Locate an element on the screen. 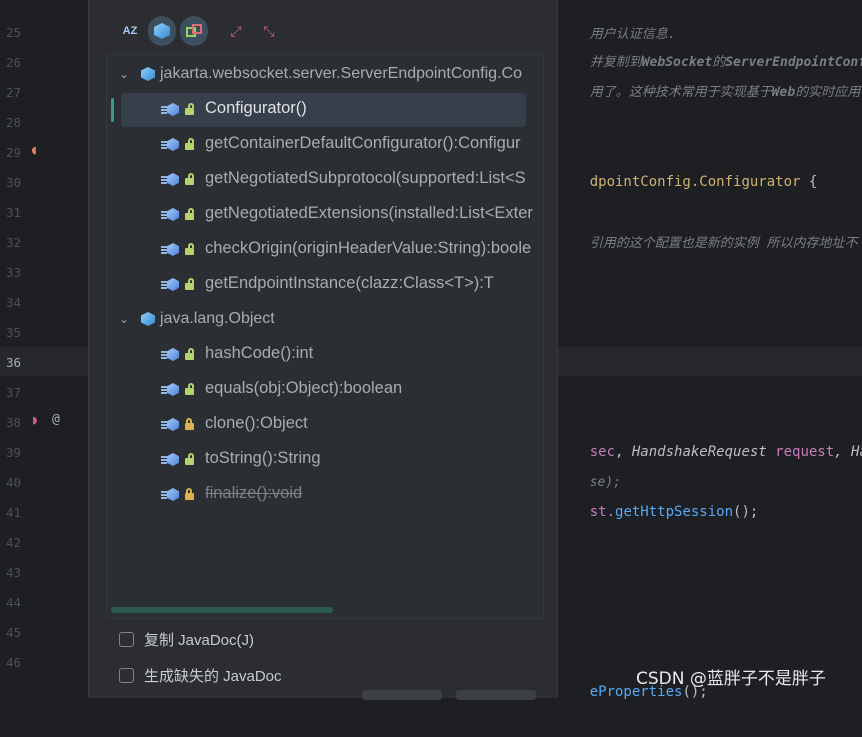 The image size is (862, 737). line-number: 26 is located at coordinates (14, 62).